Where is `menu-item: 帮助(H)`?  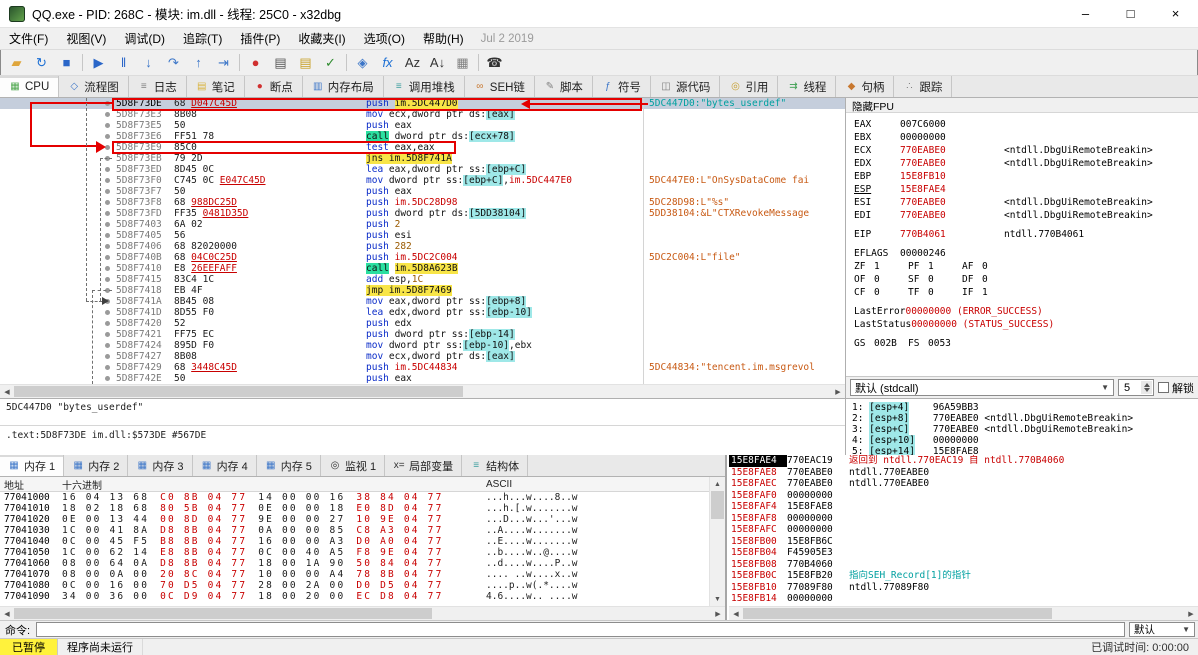 menu-item: 帮助(H) is located at coordinates (443, 38).